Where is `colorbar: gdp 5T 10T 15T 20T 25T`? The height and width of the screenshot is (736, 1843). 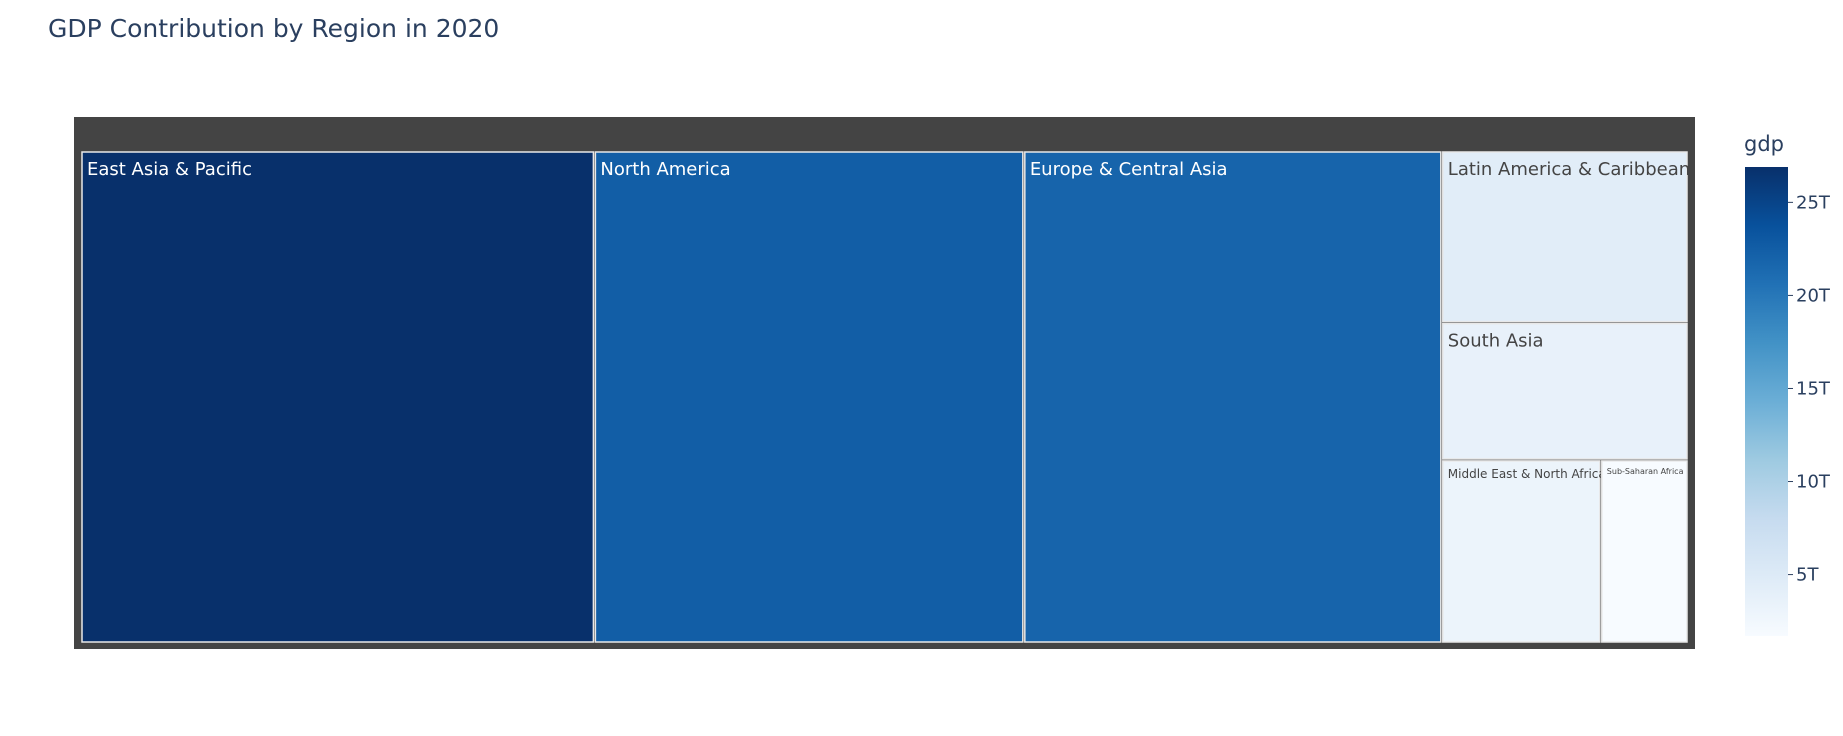 colorbar: gdp 5T 10T 15T 20T 25T is located at coordinates (1787, 384).